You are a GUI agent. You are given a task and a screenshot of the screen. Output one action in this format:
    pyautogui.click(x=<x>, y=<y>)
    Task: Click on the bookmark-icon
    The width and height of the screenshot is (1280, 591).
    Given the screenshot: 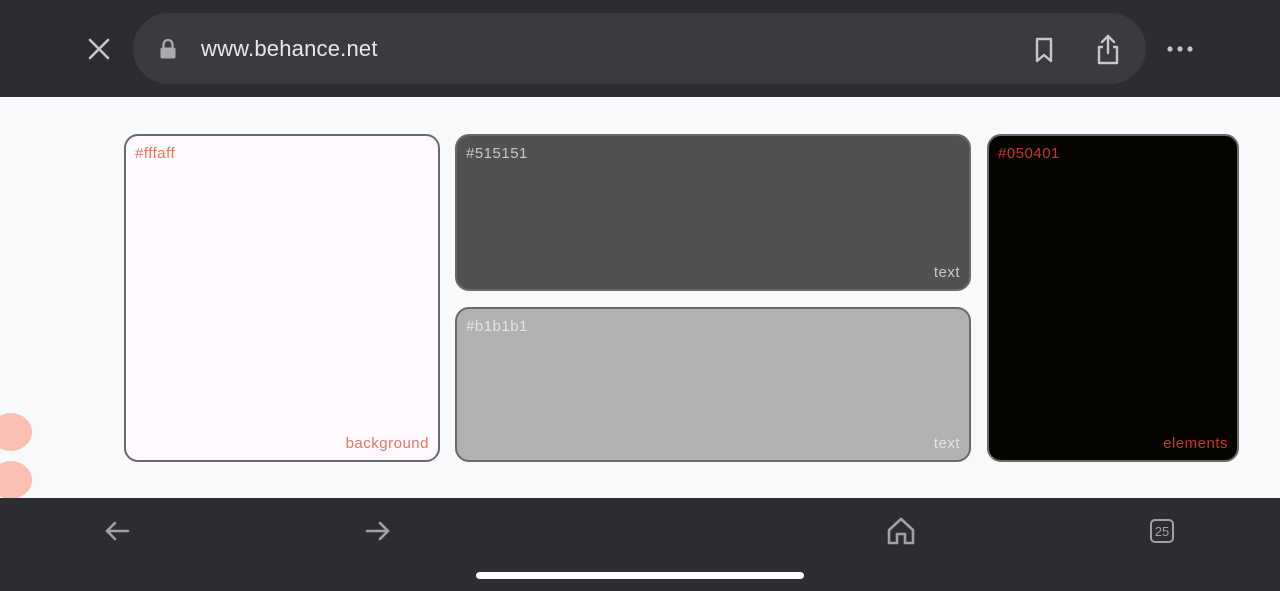 What is the action you would take?
    pyautogui.click(x=1044, y=50)
    